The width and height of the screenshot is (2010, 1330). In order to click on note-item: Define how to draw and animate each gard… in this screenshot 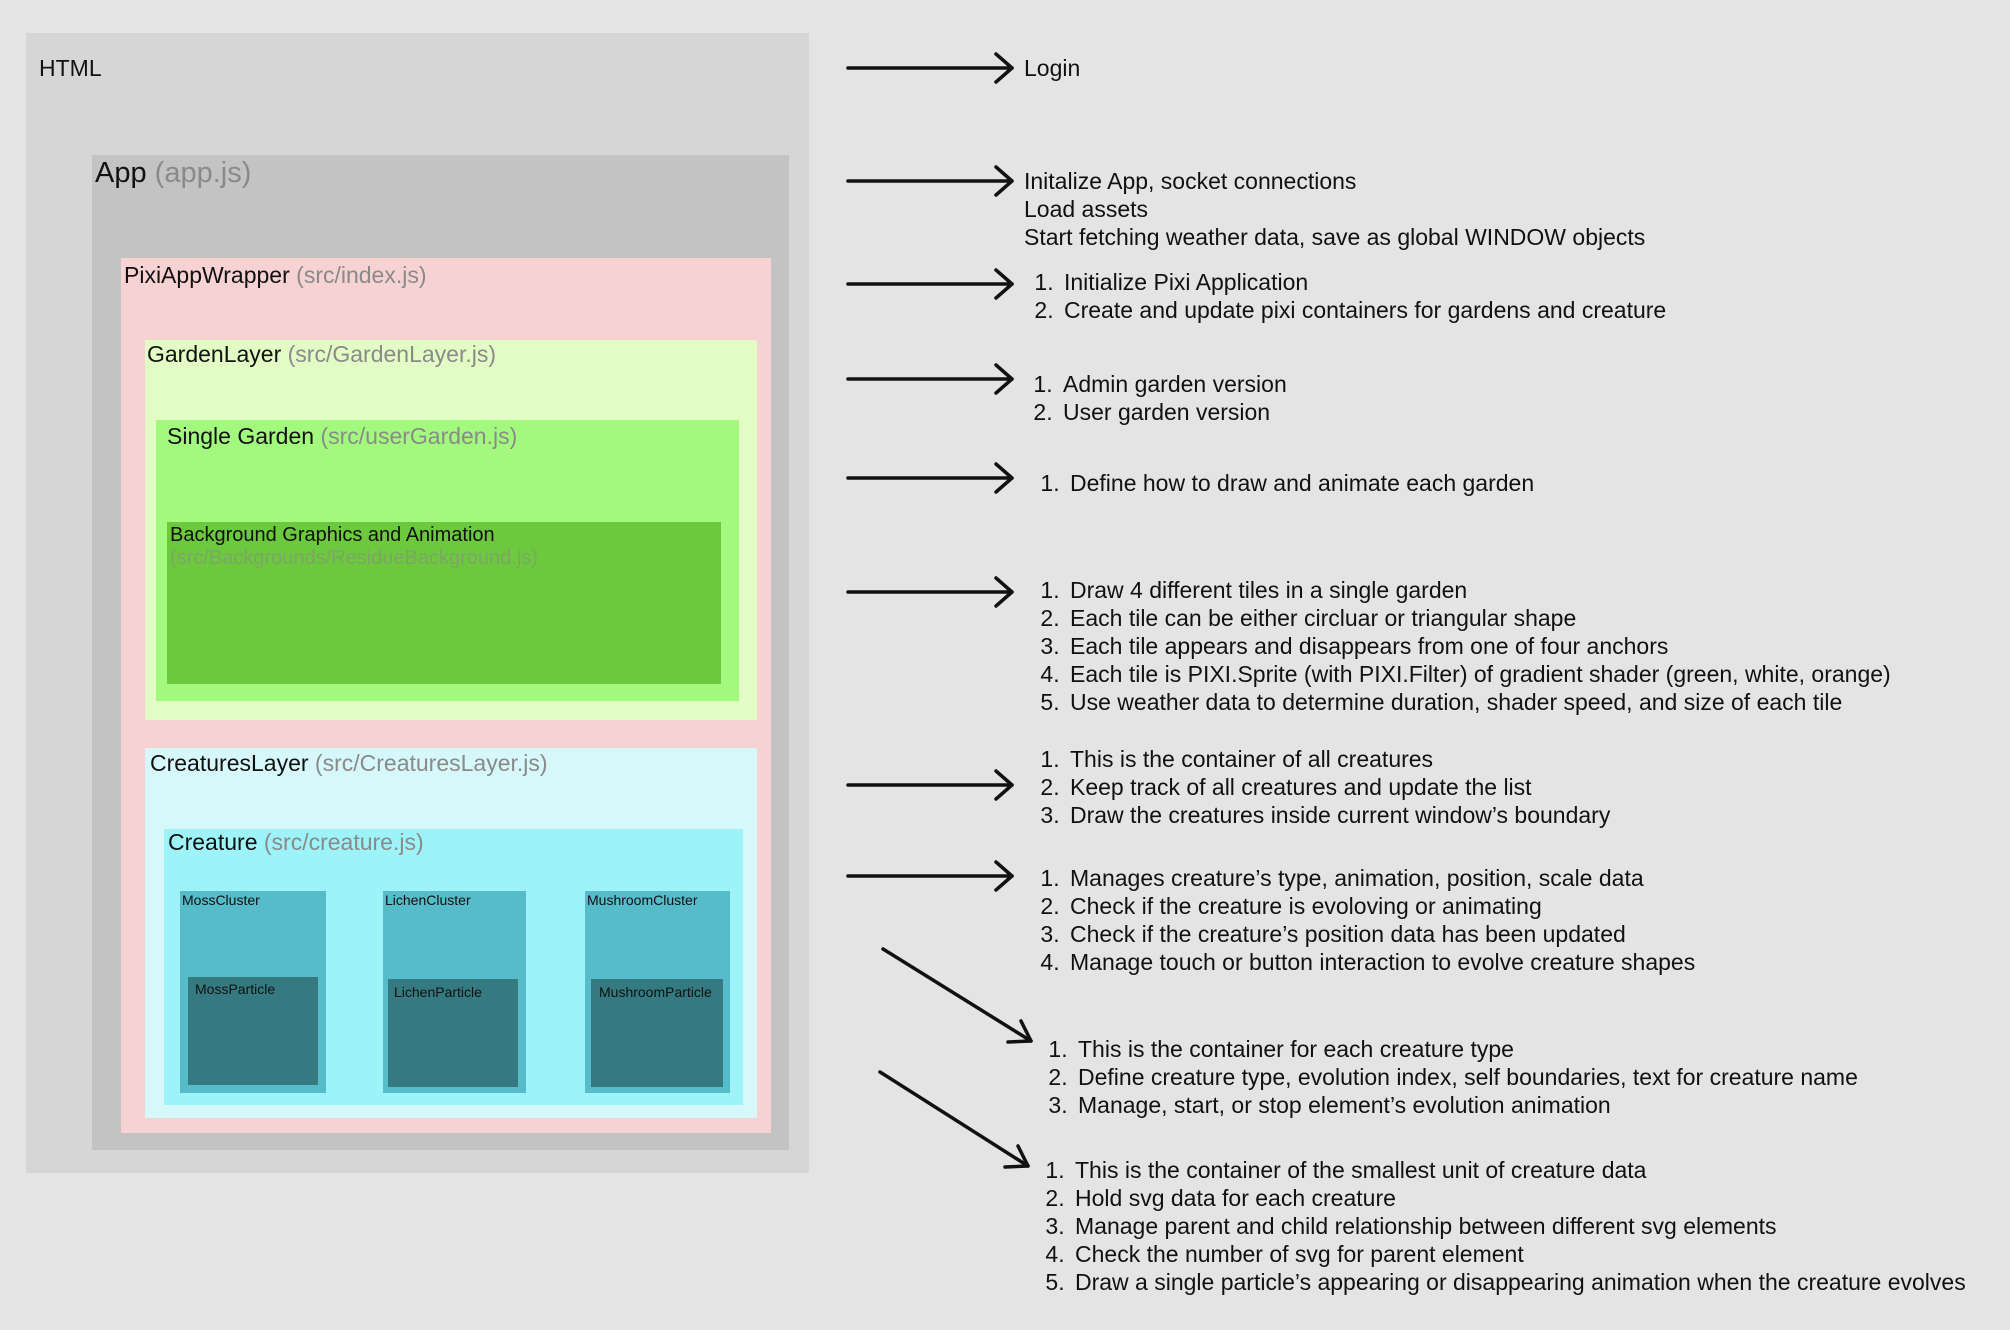, I will do `click(1300, 483)`.